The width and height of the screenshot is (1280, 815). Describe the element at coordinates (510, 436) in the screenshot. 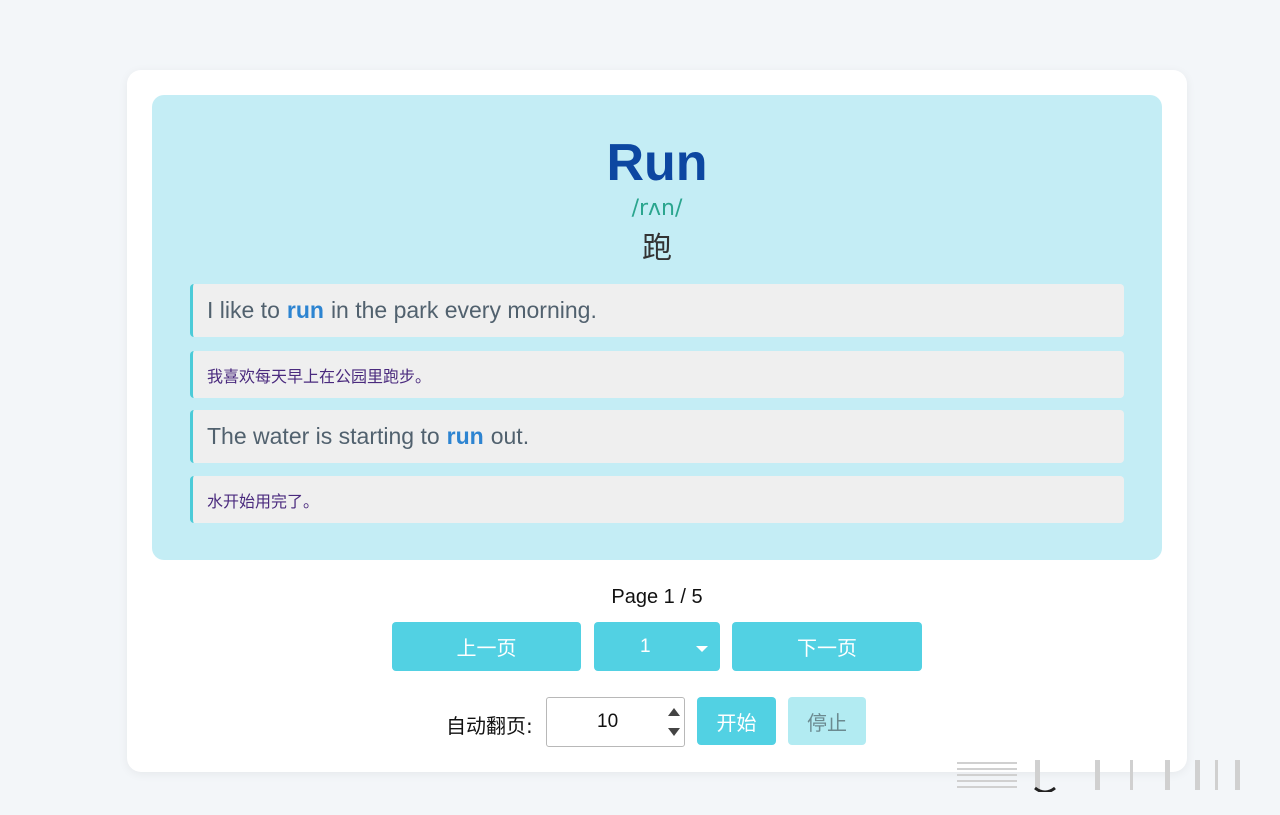

I see `sentence-text: out.` at that location.